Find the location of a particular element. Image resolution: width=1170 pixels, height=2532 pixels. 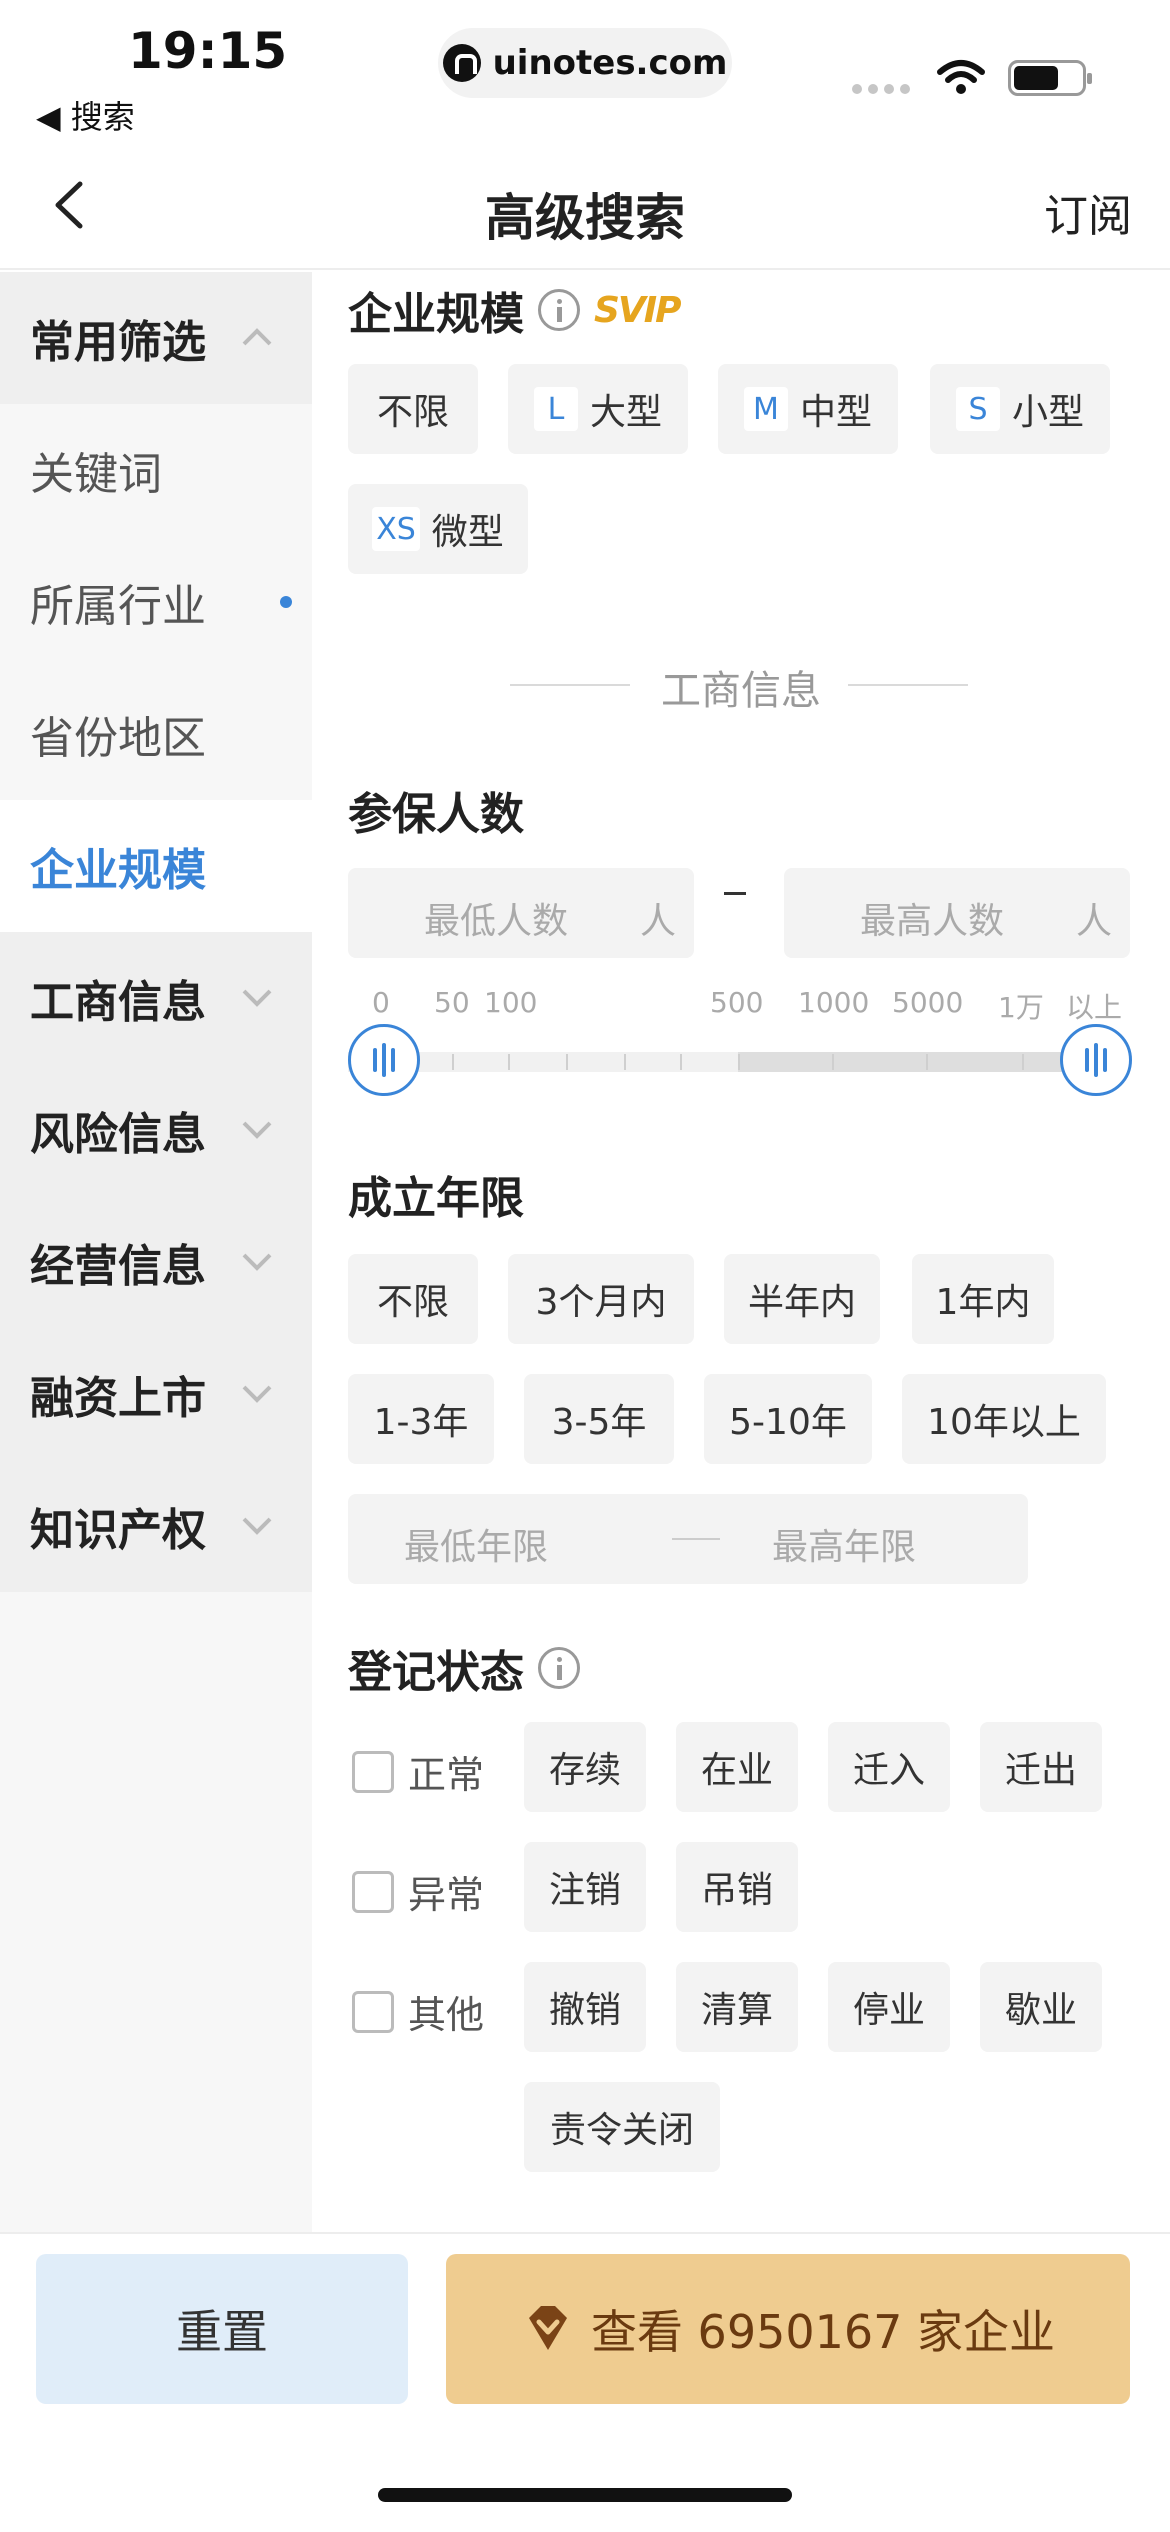

sidebar-item-industry: 所属行业 is located at coordinates (156, 602).